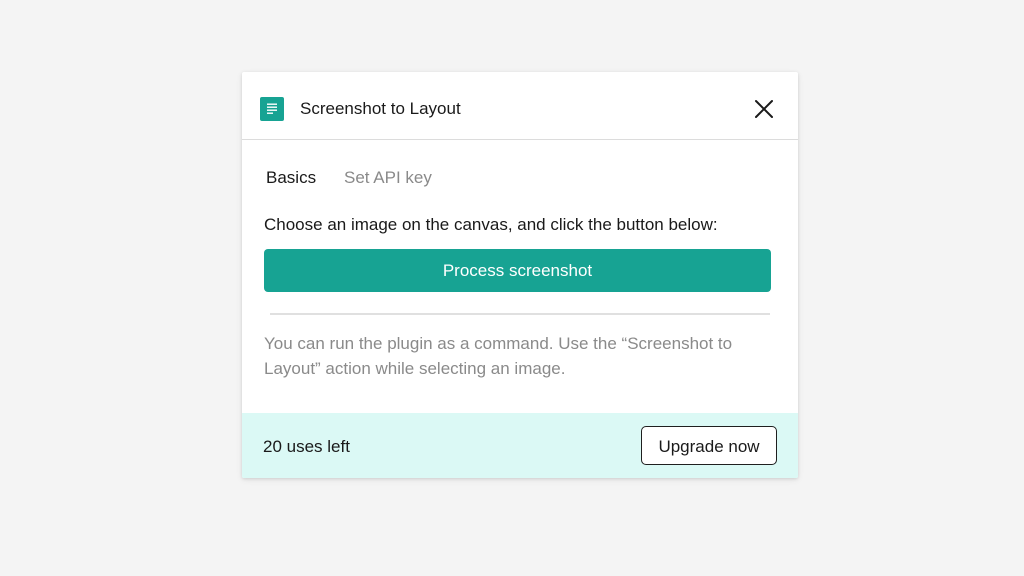 This screenshot has height=576, width=1024. What do you see at coordinates (291, 178) in the screenshot?
I see `tab-basics: Basics` at bounding box center [291, 178].